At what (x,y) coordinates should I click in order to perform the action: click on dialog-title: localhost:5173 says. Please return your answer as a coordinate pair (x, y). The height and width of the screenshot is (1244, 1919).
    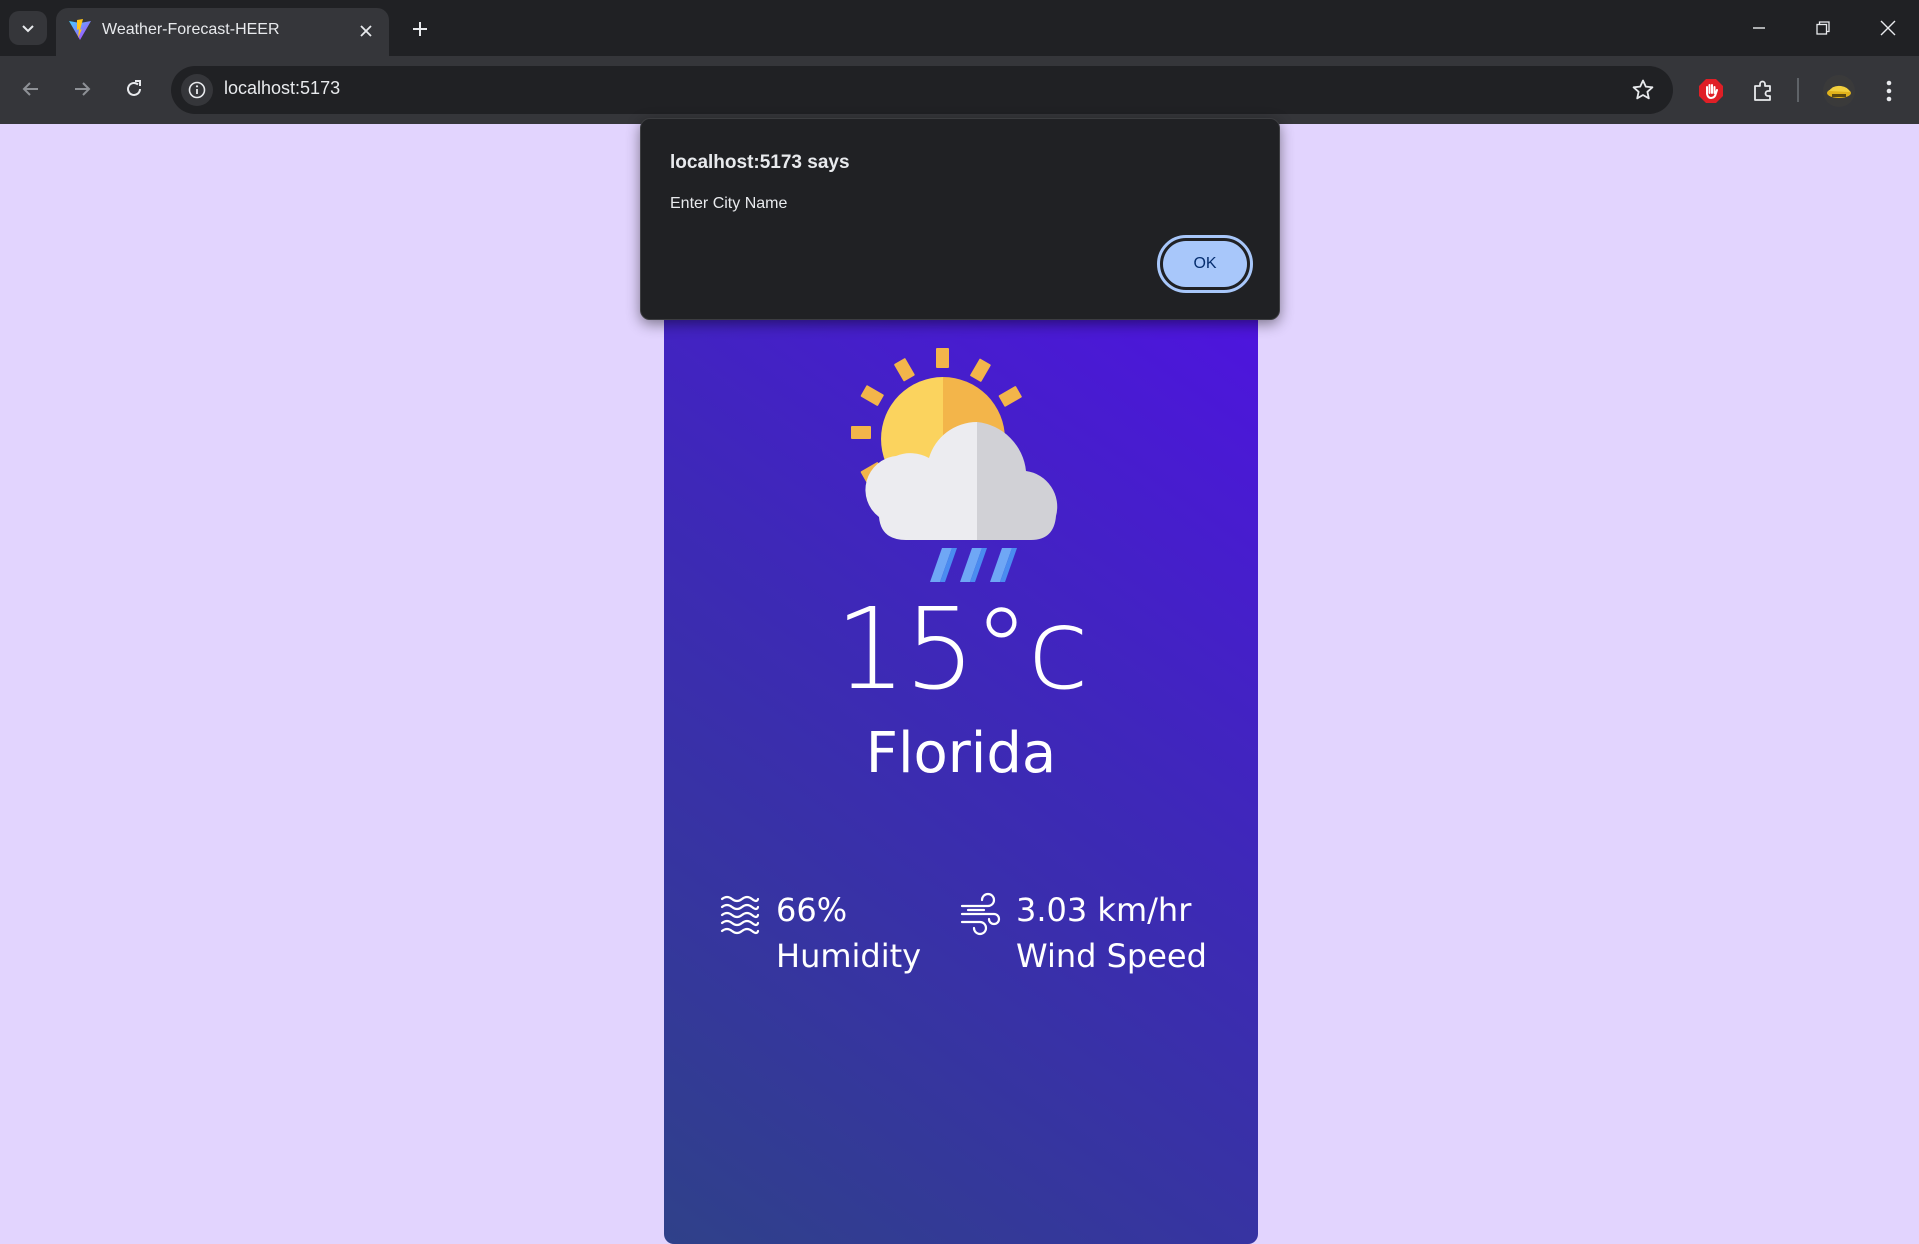
    Looking at the image, I should click on (760, 162).